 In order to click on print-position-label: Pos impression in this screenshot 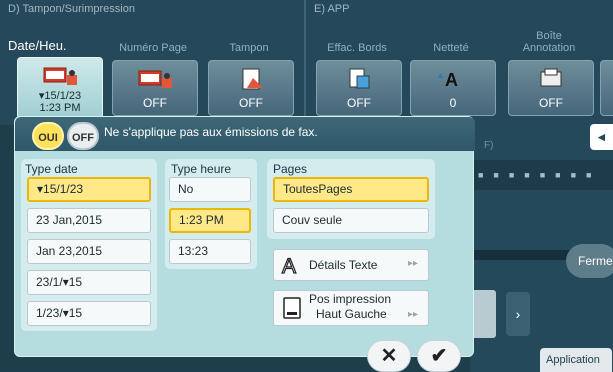, I will do `click(350, 299)`.